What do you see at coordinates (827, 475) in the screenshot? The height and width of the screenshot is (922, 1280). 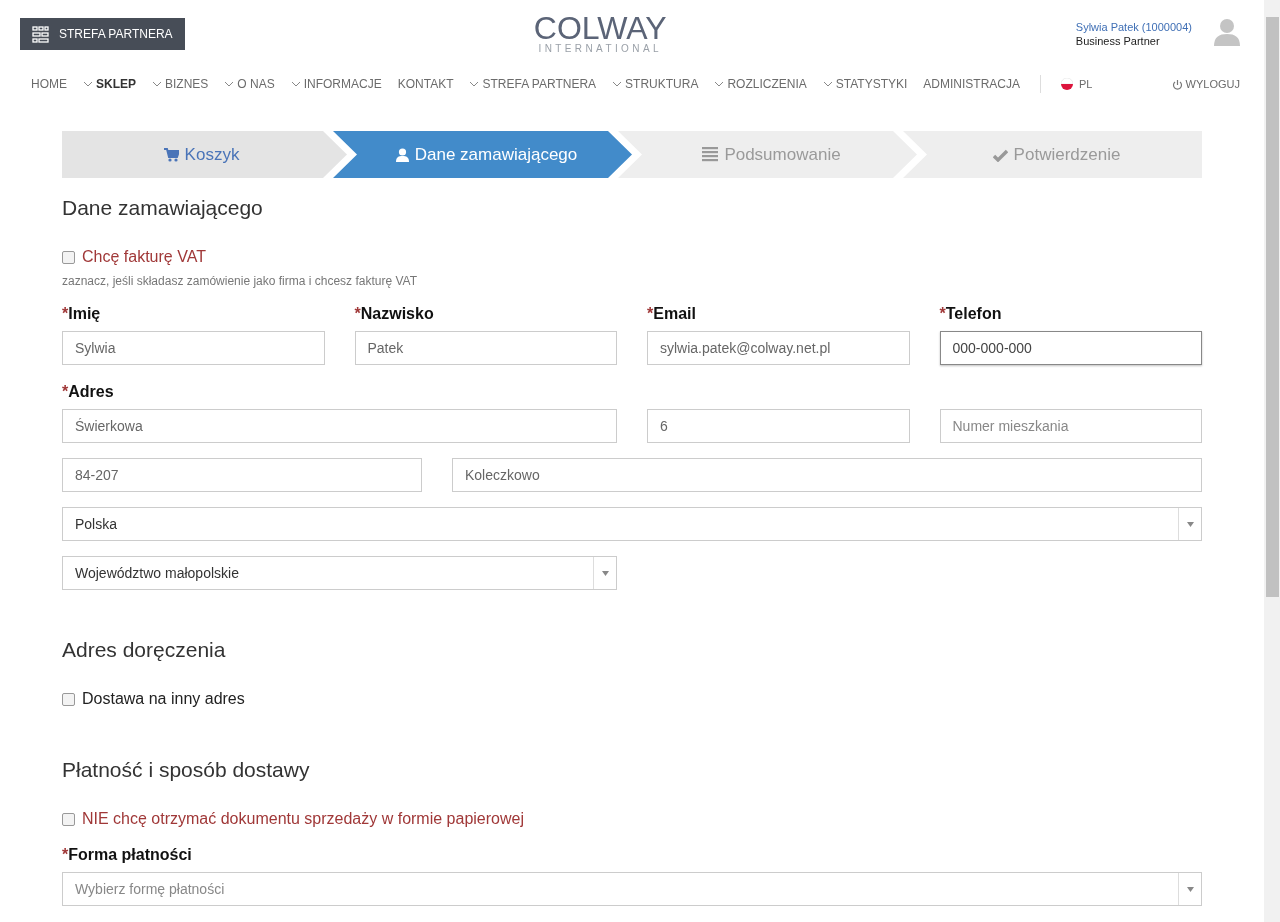 I see `input-field: Koleczkowo` at bounding box center [827, 475].